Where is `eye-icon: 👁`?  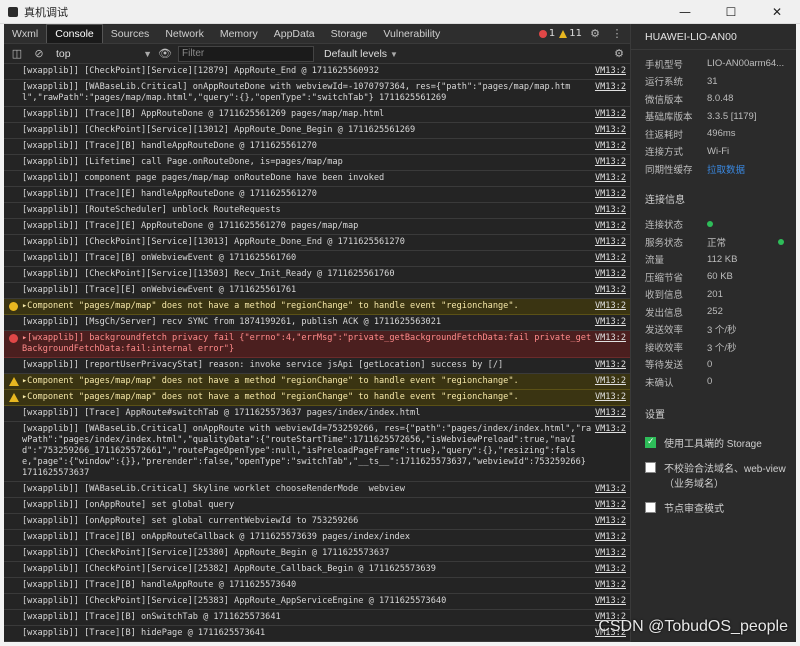 eye-icon: 👁 is located at coordinates (165, 54).